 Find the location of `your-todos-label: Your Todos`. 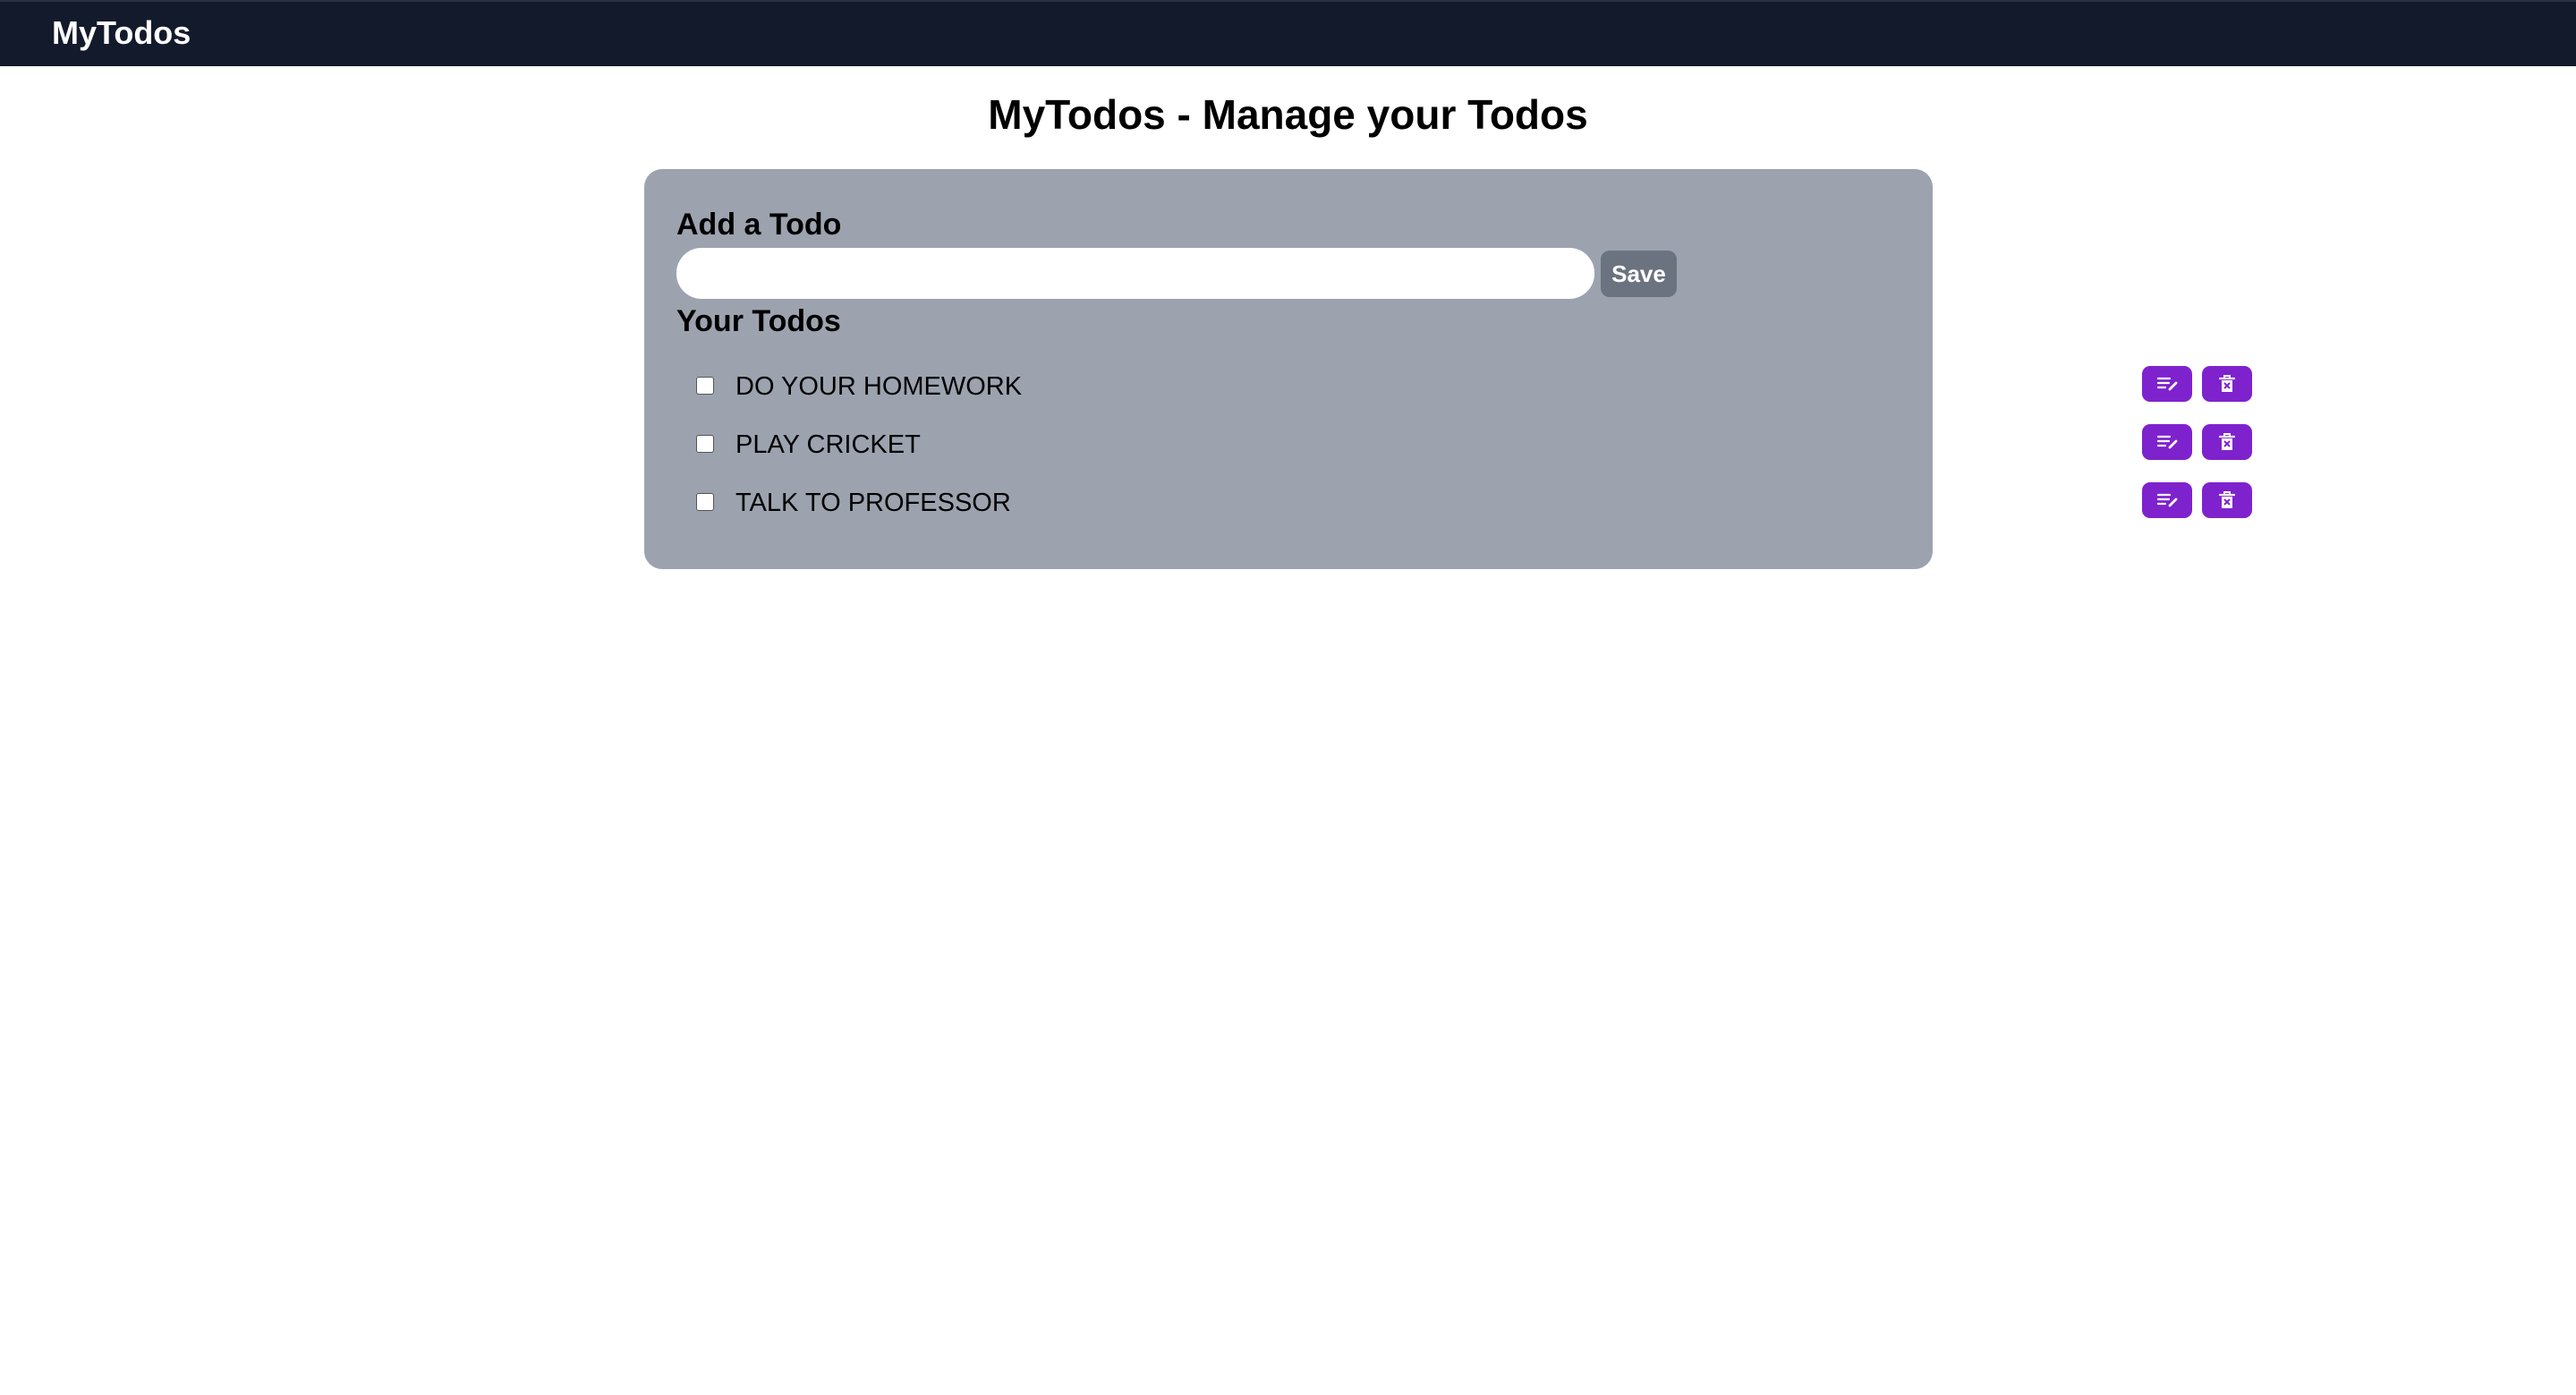

your-todos-label: Your Todos is located at coordinates (758, 321).